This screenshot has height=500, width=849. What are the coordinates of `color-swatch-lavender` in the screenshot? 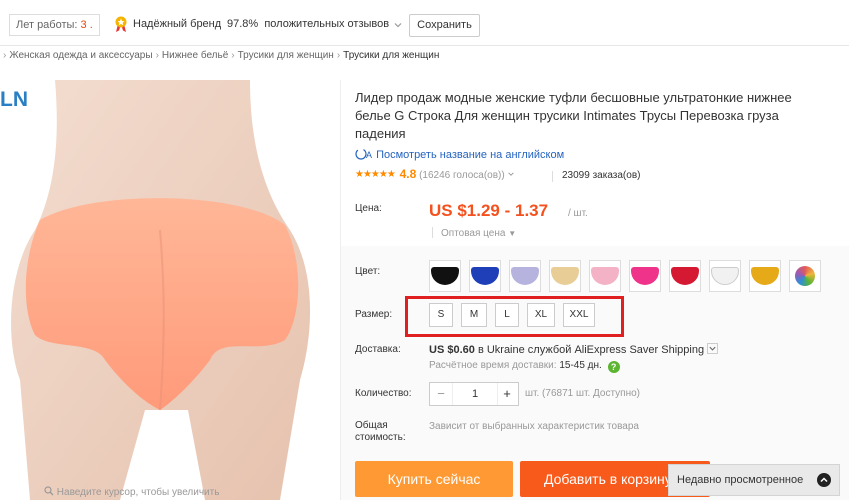 It's located at (525, 276).